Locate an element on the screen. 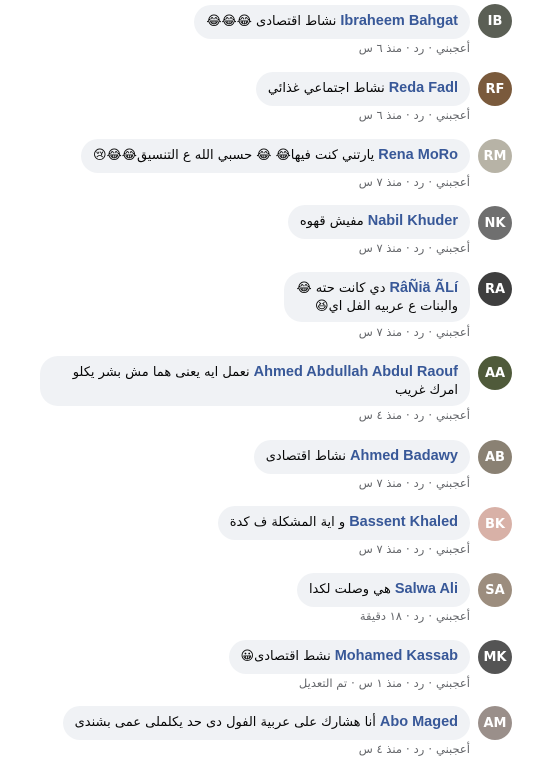  comment-bubble: Salwa Ali هي وصلت لكدا is located at coordinates (383, 590).